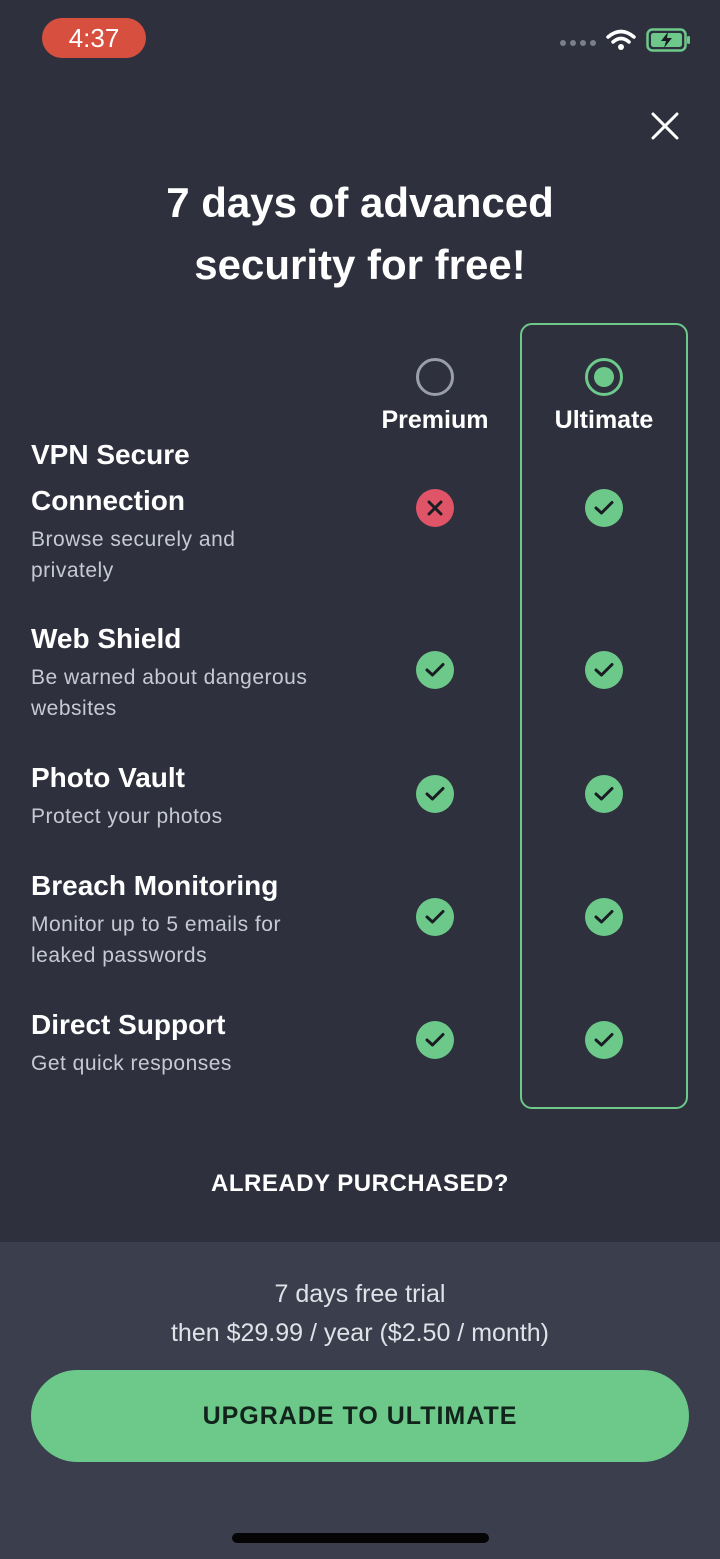 The width and height of the screenshot is (720, 1559). I want to click on already-purchased-link: ALREADY PURCHASED?, so click(360, 1184).